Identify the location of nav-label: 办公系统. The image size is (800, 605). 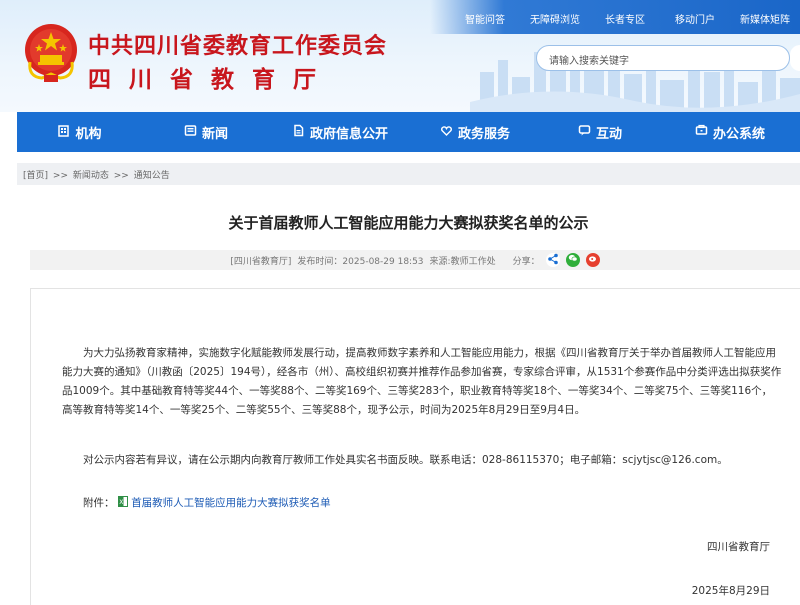
(738, 134).